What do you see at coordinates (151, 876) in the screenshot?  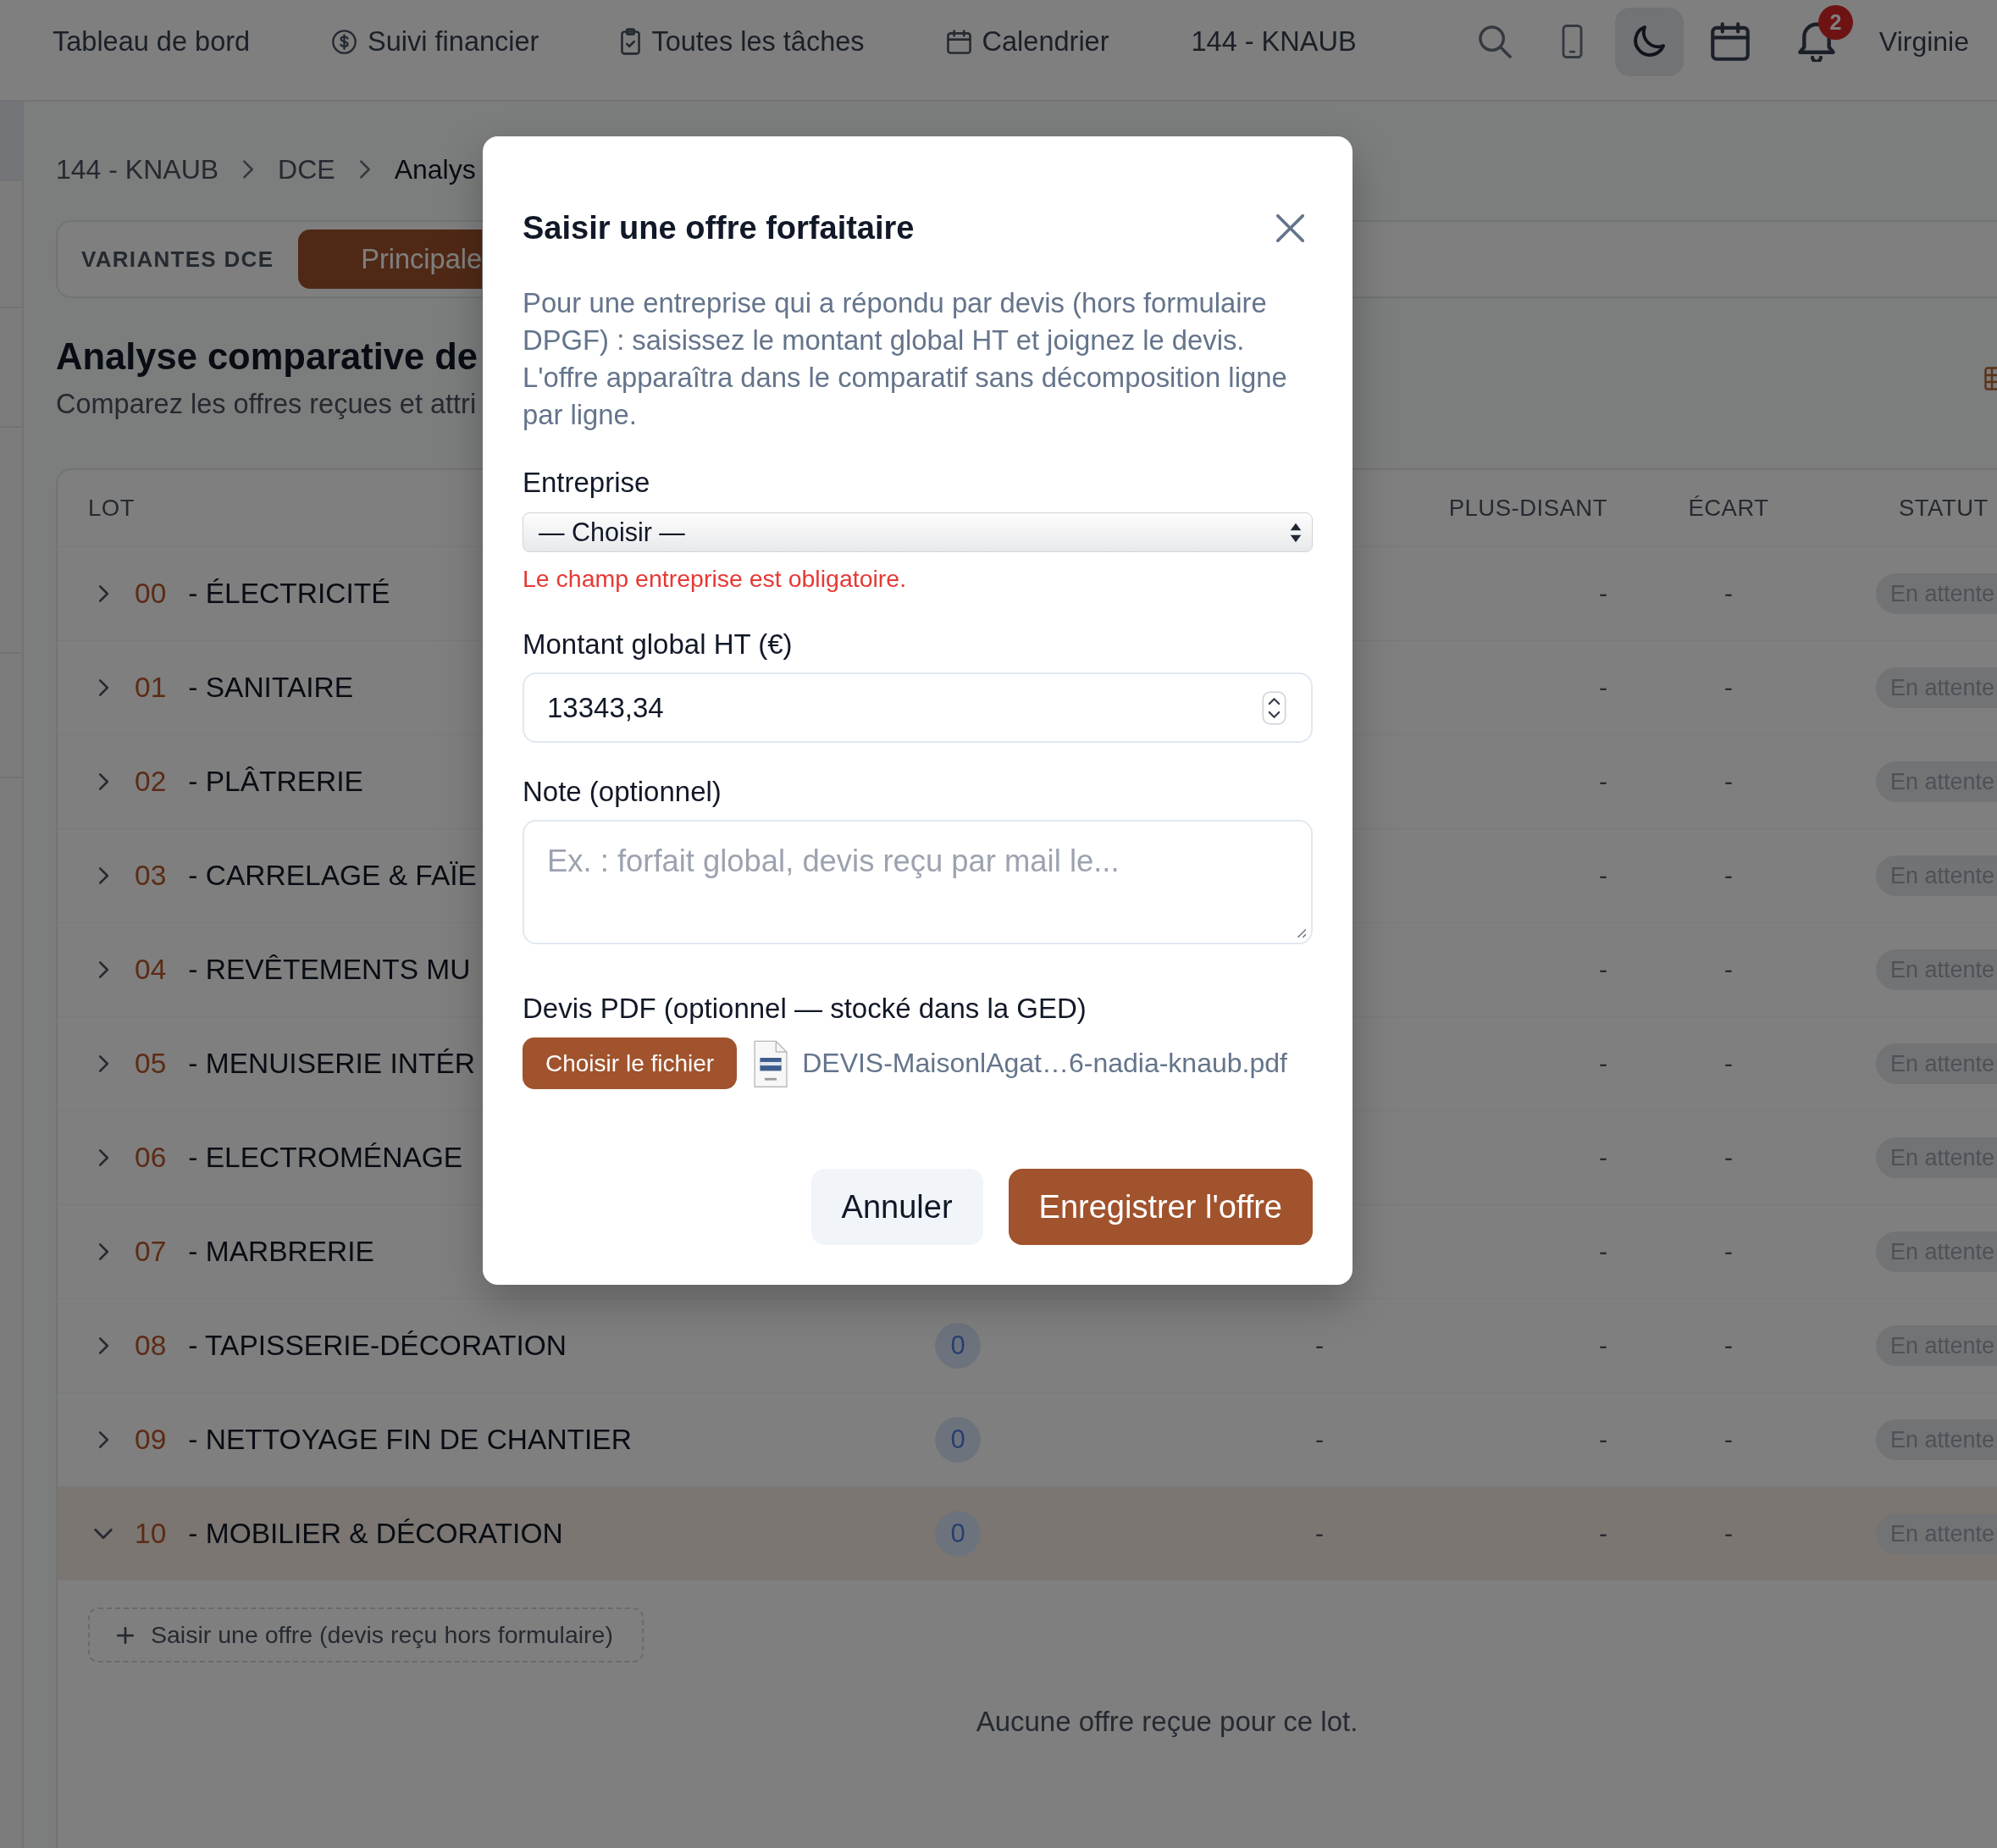 I see `lot-number: 03` at bounding box center [151, 876].